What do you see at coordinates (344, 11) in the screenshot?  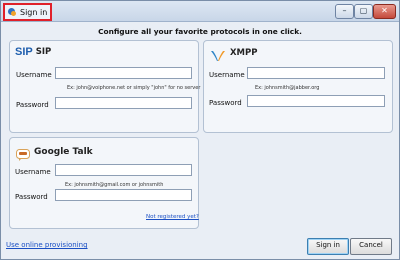 I see `minimize-button: –` at bounding box center [344, 11].